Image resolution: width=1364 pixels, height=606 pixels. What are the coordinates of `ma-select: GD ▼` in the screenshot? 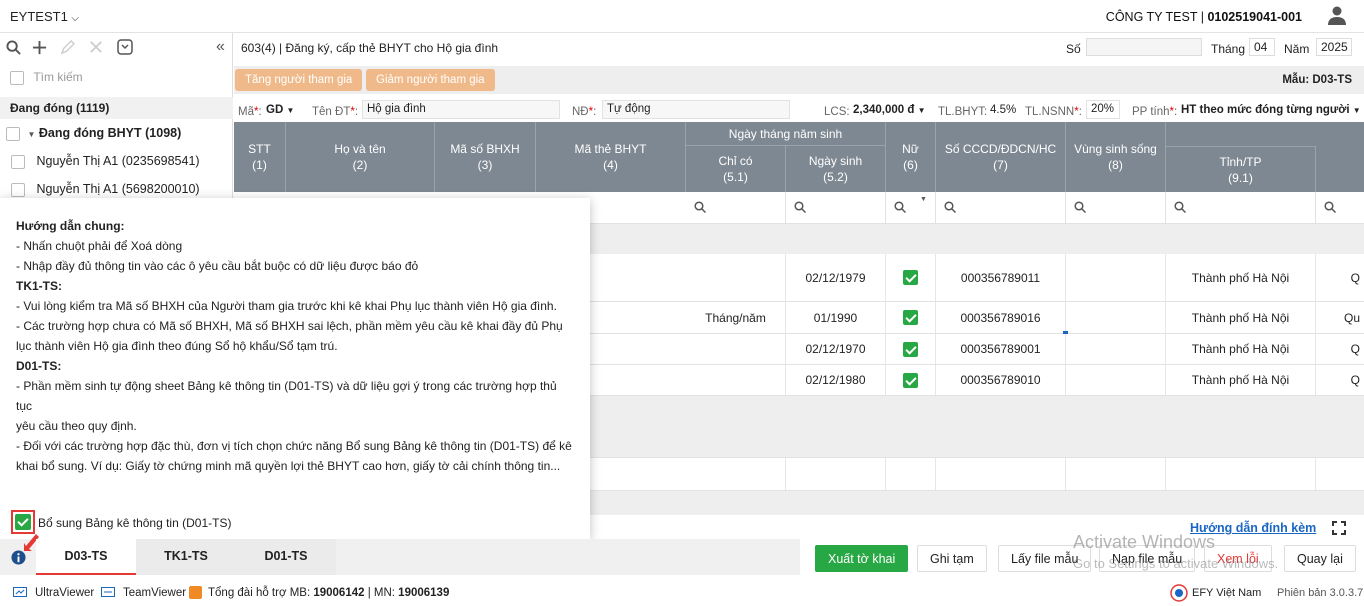 It's located at (280, 110).